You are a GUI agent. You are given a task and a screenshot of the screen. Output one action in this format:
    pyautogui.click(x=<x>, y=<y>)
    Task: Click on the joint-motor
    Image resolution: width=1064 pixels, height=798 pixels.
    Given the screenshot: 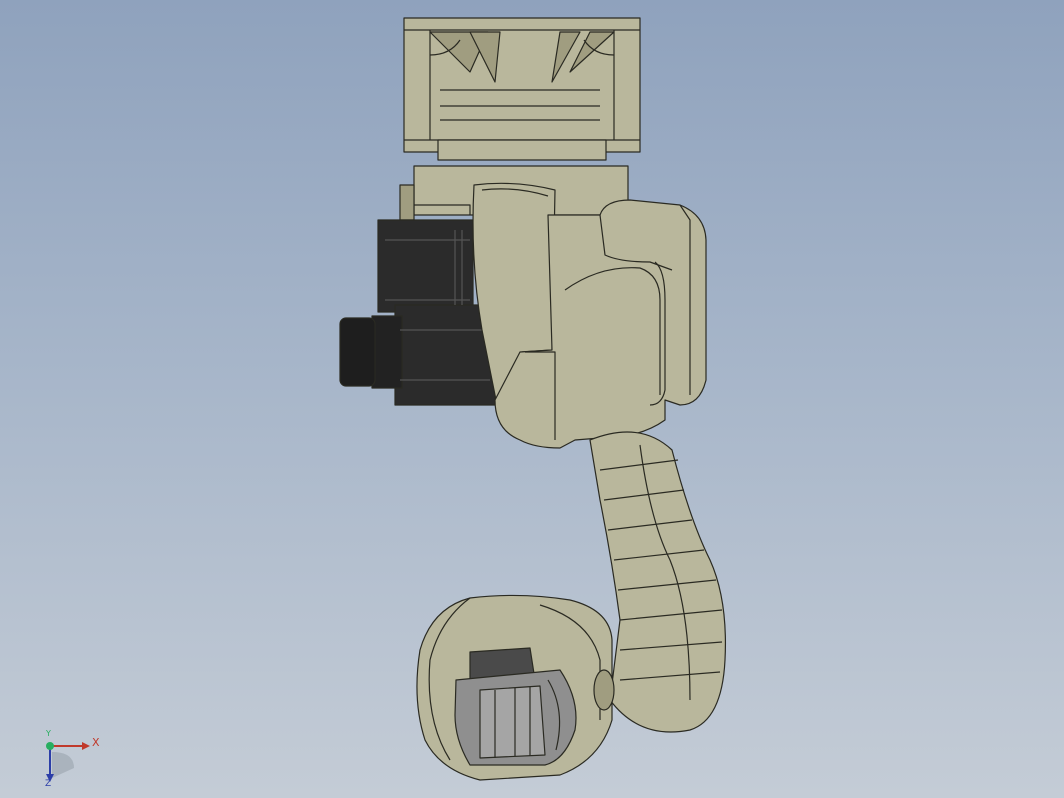 What is the action you would take?
    pyautogui.click(x=417, y=312)
    